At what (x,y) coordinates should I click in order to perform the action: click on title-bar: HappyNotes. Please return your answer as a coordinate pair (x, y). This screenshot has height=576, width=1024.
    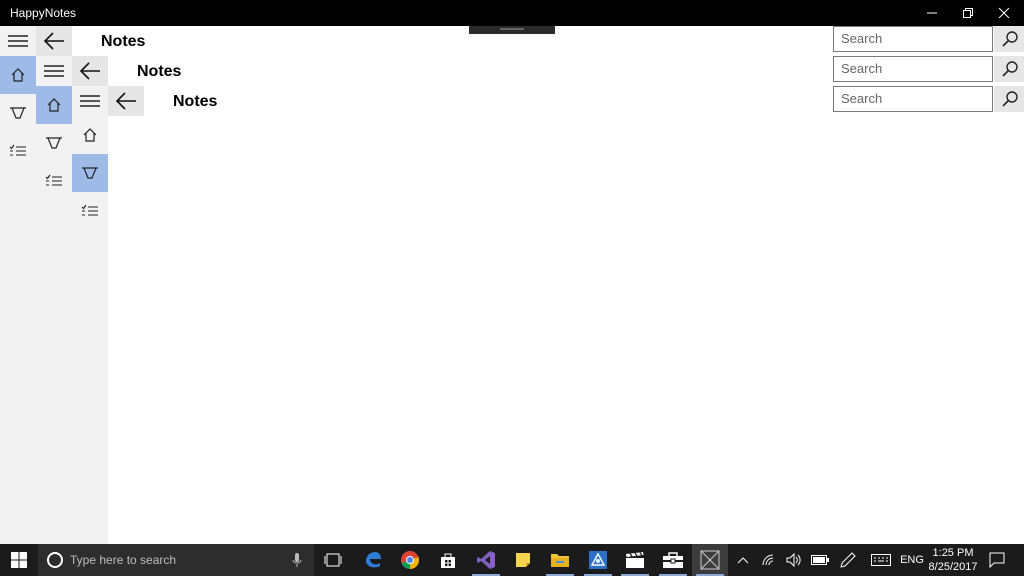
    Looking at the image, I should click on (512, 13).